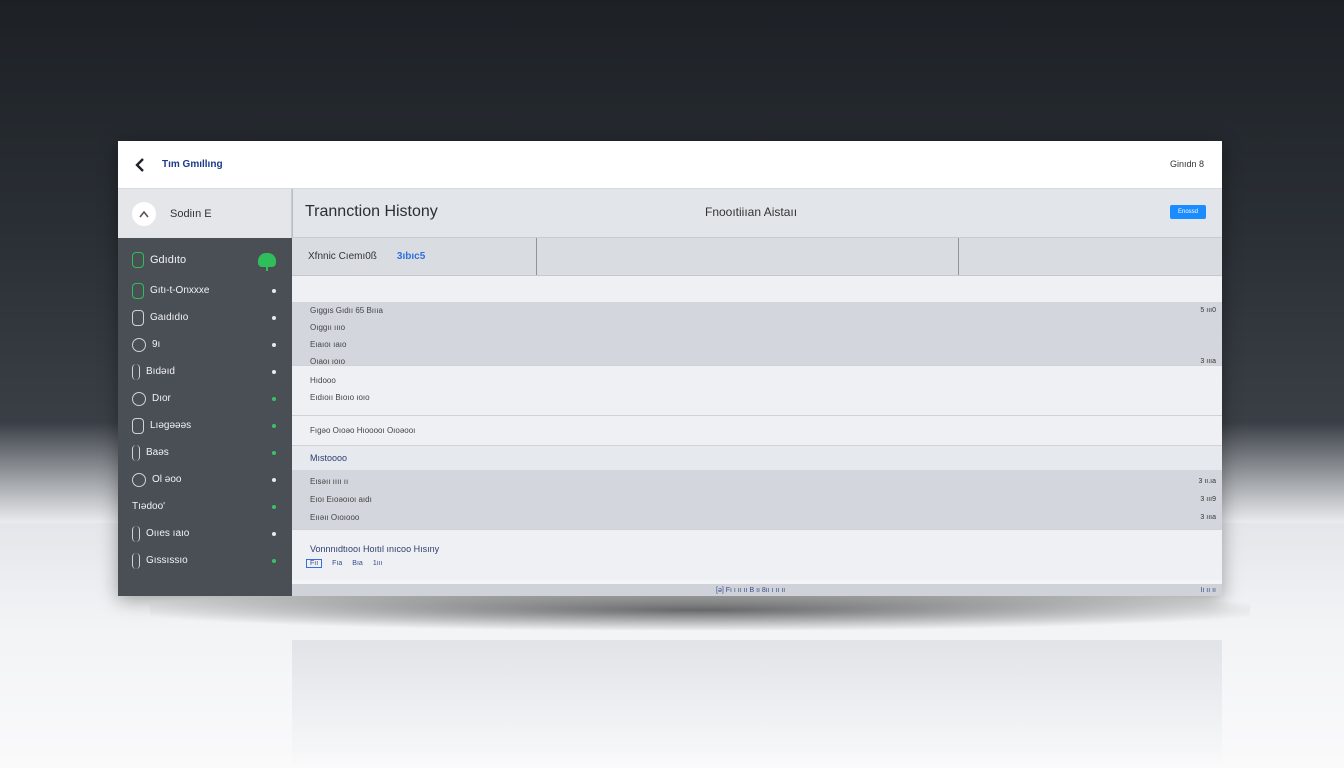 Image resolution: width=1344 pixels, height=768 pixels. I want to click on pagination-right: Iı ıı ıı, so click(1208, 590).